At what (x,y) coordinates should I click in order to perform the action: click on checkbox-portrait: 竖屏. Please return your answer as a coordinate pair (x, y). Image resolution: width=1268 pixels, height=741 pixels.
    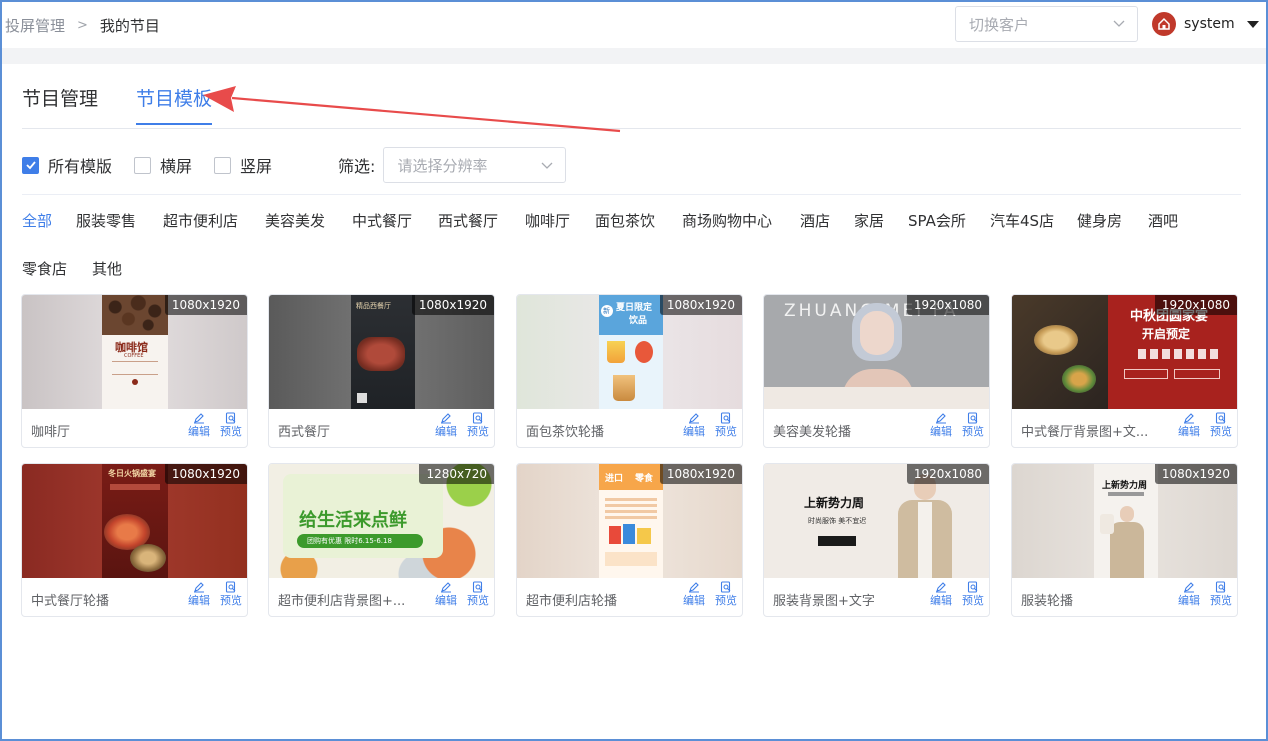
    Looking at the image, I should click on (243, 165).